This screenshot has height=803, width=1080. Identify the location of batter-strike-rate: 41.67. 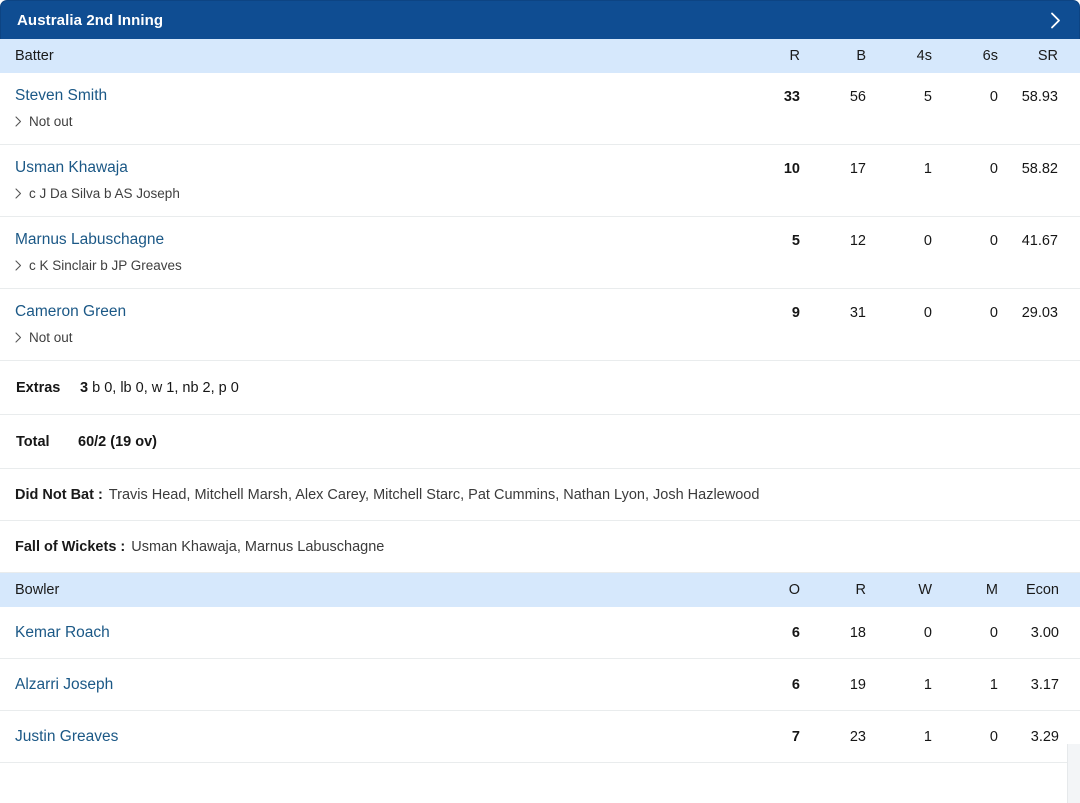
(1039, 241).